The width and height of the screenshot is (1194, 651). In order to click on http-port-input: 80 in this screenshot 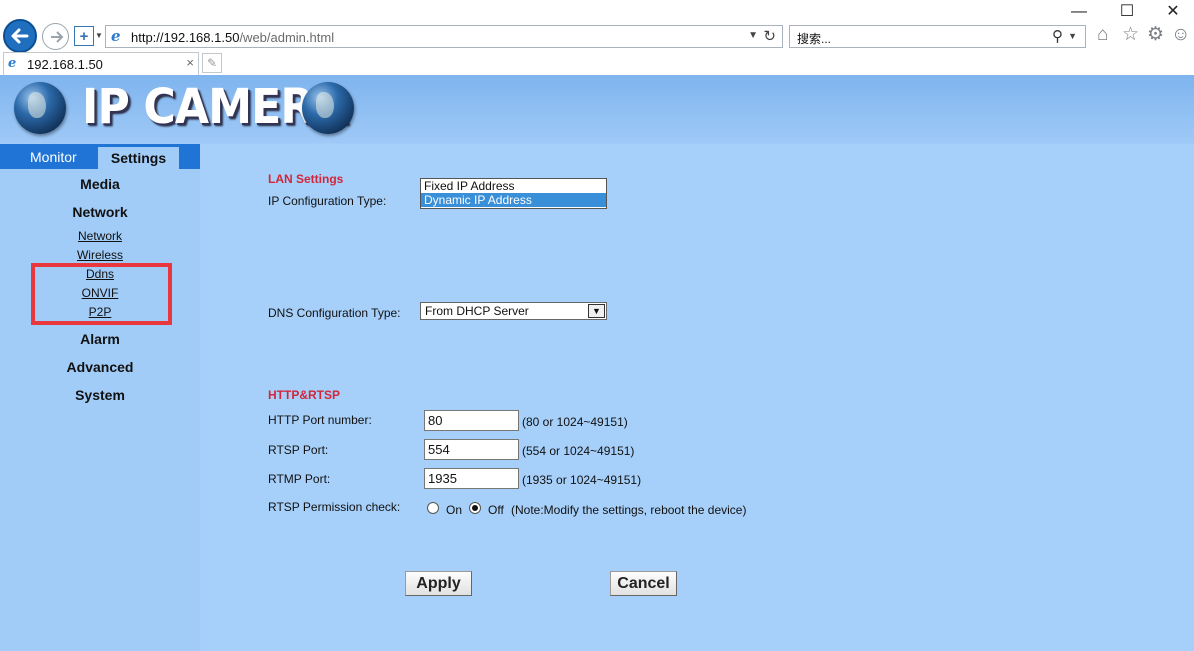, I will do `click(471, 420)`.